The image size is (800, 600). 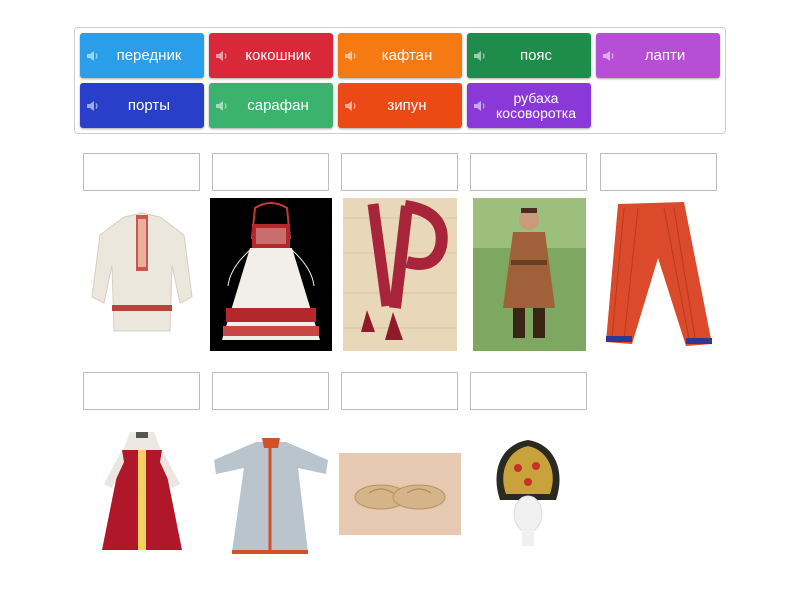 I want to click on tile-rubakha-kosovorotka: рубаха косоворотка, so click(x=529, y=105).